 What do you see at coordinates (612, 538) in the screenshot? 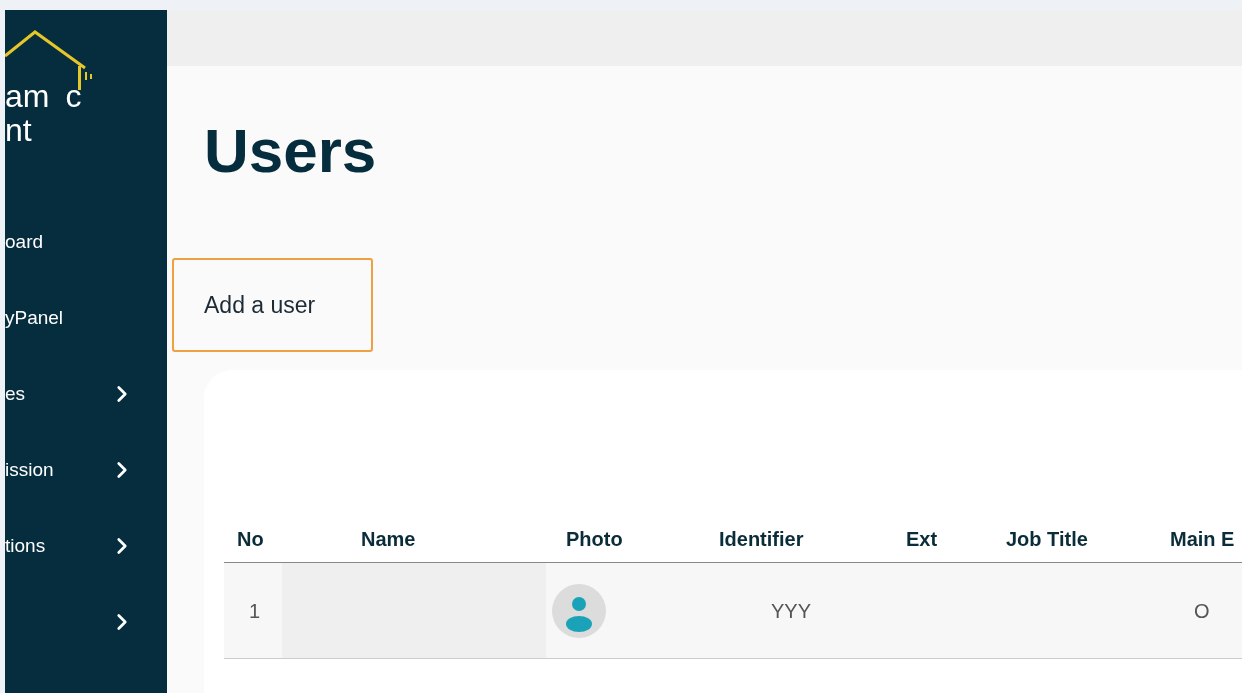
I see `column-header: Photo` at bounding box center [612, 538].